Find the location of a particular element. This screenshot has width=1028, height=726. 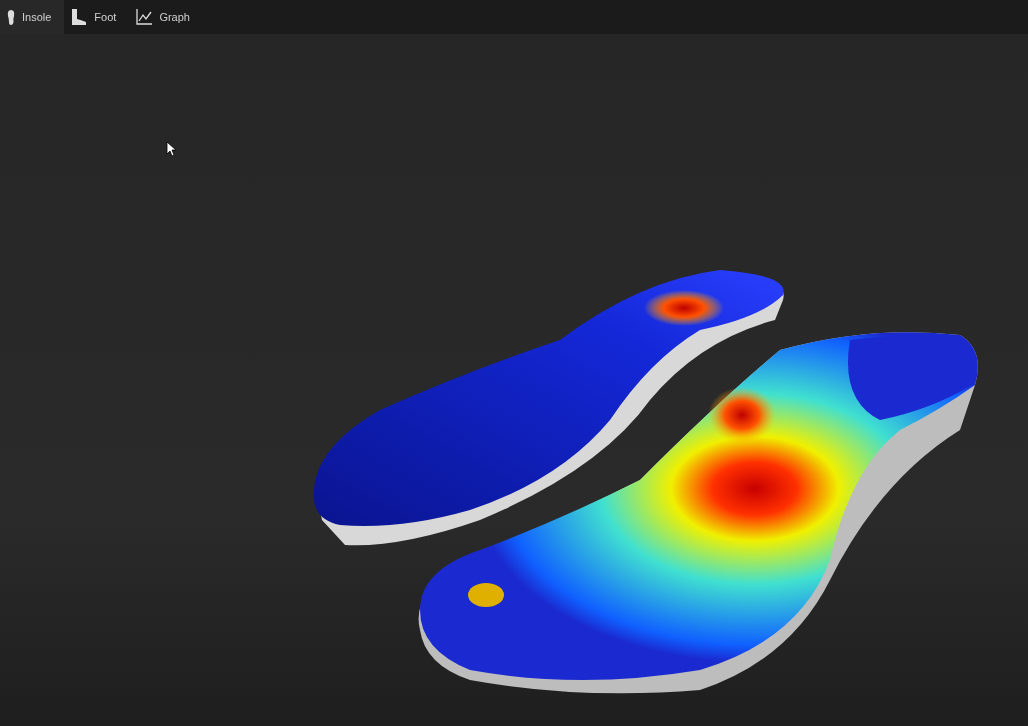

tab: Foot is located at coordinates (97, 17).